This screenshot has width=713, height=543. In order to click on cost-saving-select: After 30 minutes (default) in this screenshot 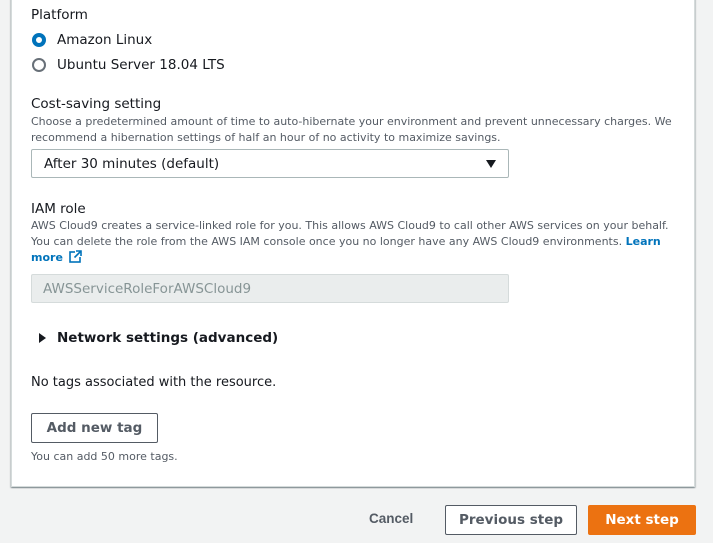, I will do `click(270, 163)`.